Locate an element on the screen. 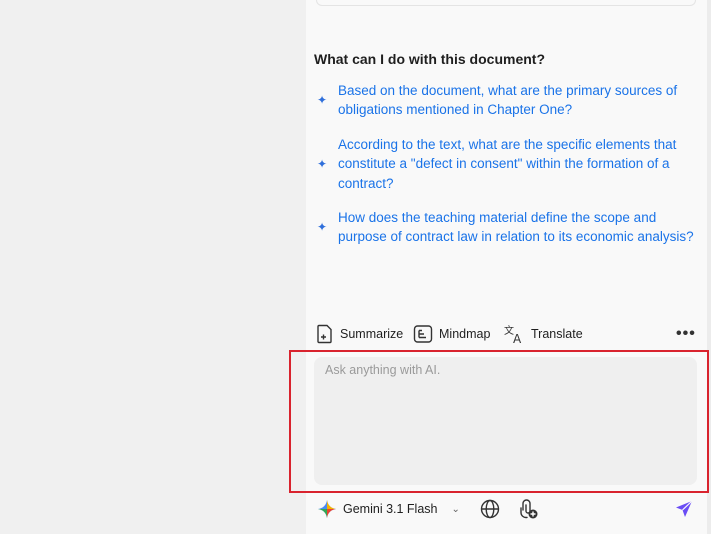 The image size is (711, 534). send-button is located at coordinates (684, 509).